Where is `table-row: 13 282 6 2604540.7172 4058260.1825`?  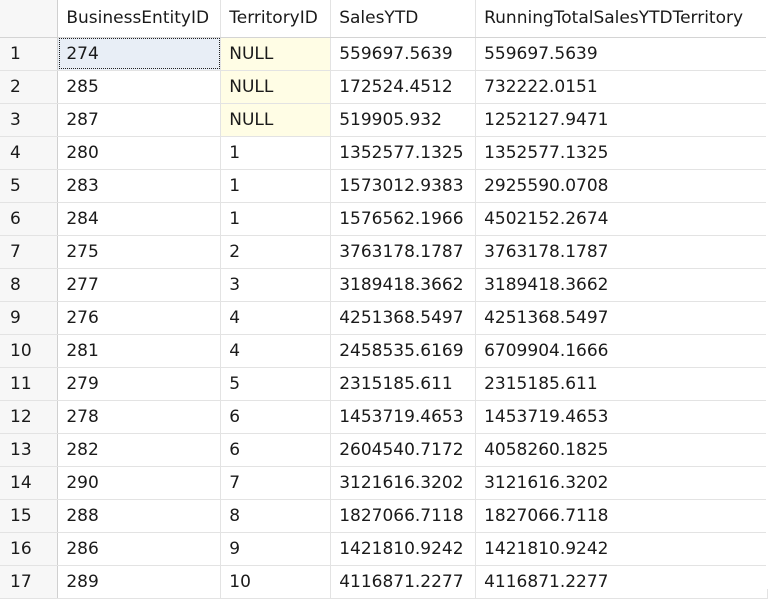 table-row: 13 282 6 2604540.7172 4058260.1825 is located at coordinates (384, 450).